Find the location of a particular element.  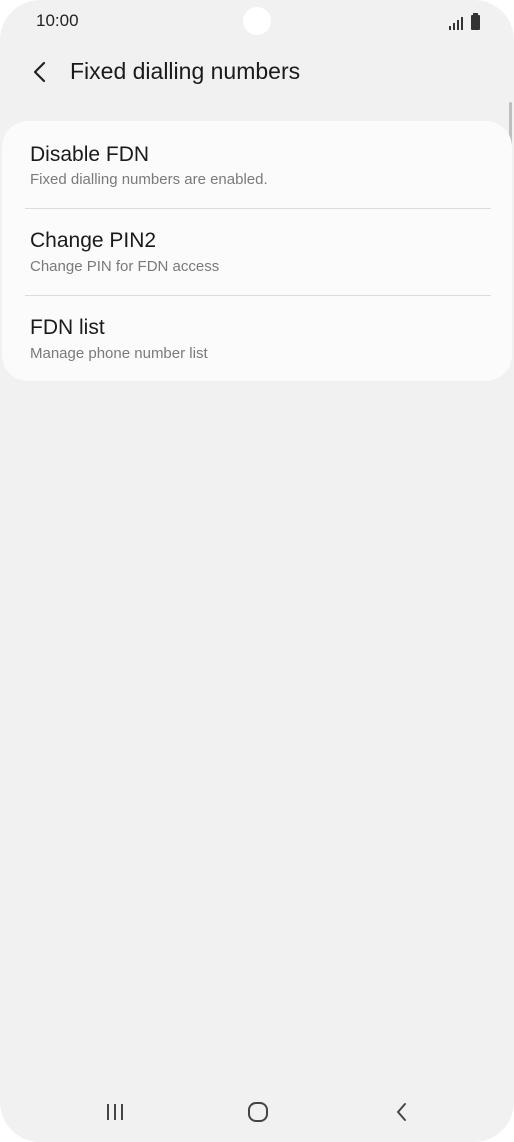

nav-back-button is located at coordinates (402, 1112).